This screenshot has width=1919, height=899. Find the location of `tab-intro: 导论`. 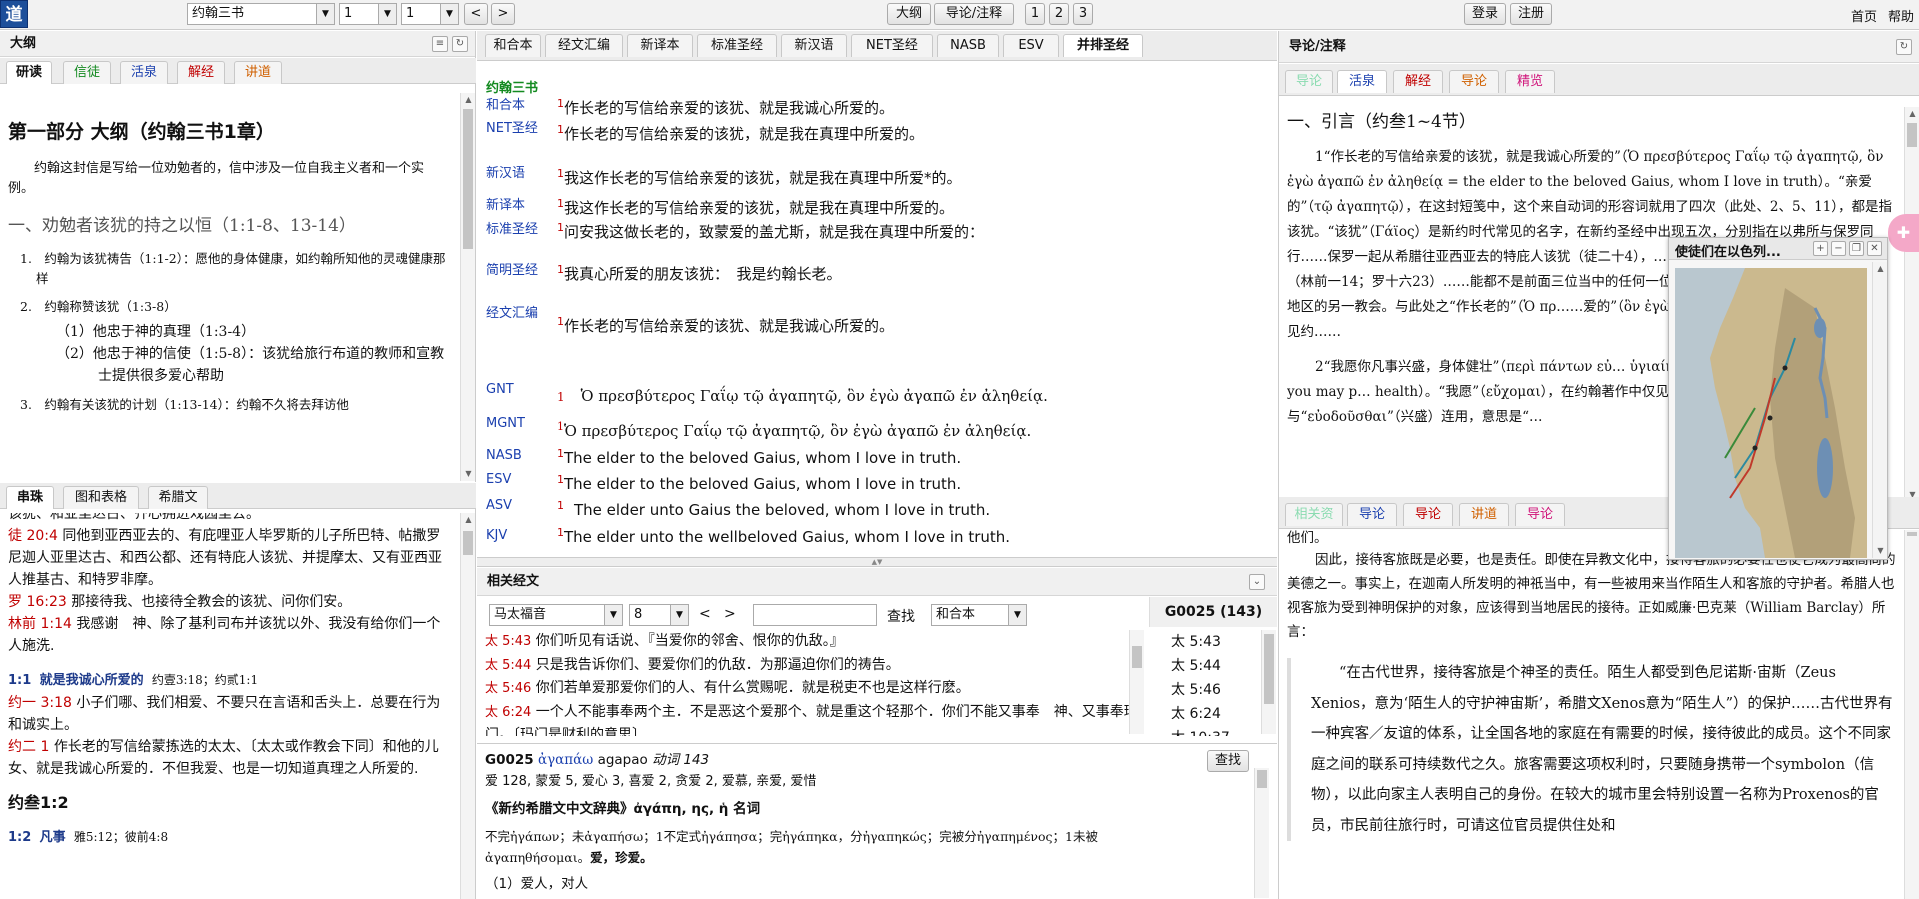

tab-intro: 导论 is located at coordinates (1309, 81).